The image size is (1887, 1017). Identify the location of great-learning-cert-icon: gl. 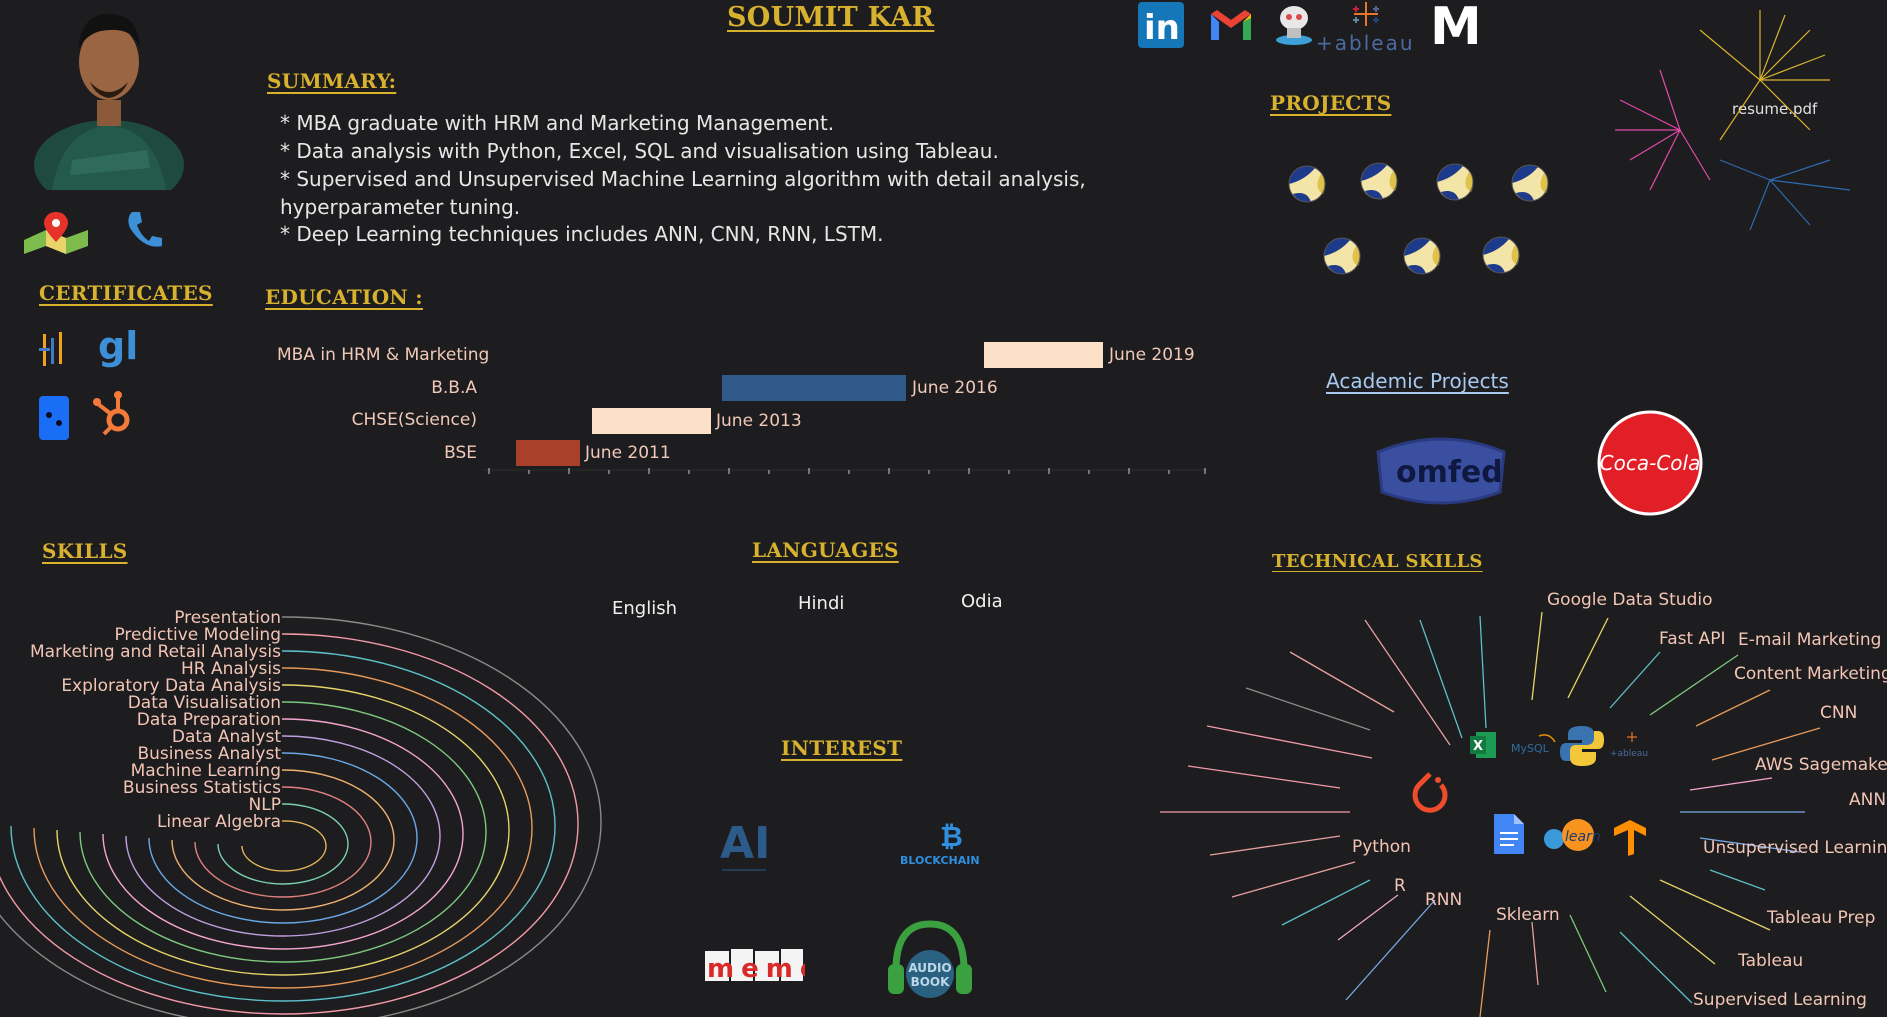
(118, 347).